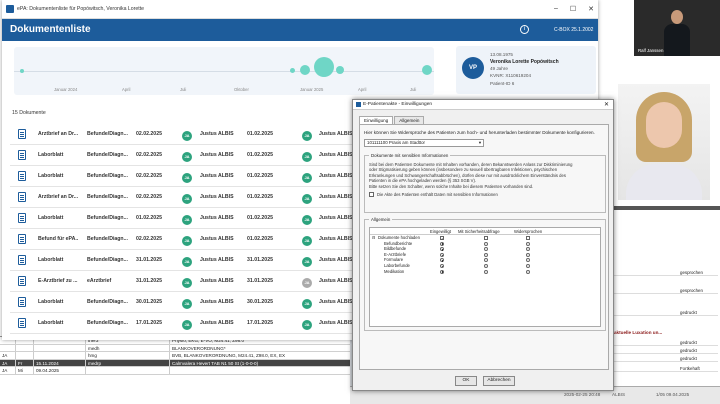 This screenshot has width=720, height=404. Describe the element at coordinates (149, 218) in the screenshot. I see `document-date: 01.02.2025` at that location.